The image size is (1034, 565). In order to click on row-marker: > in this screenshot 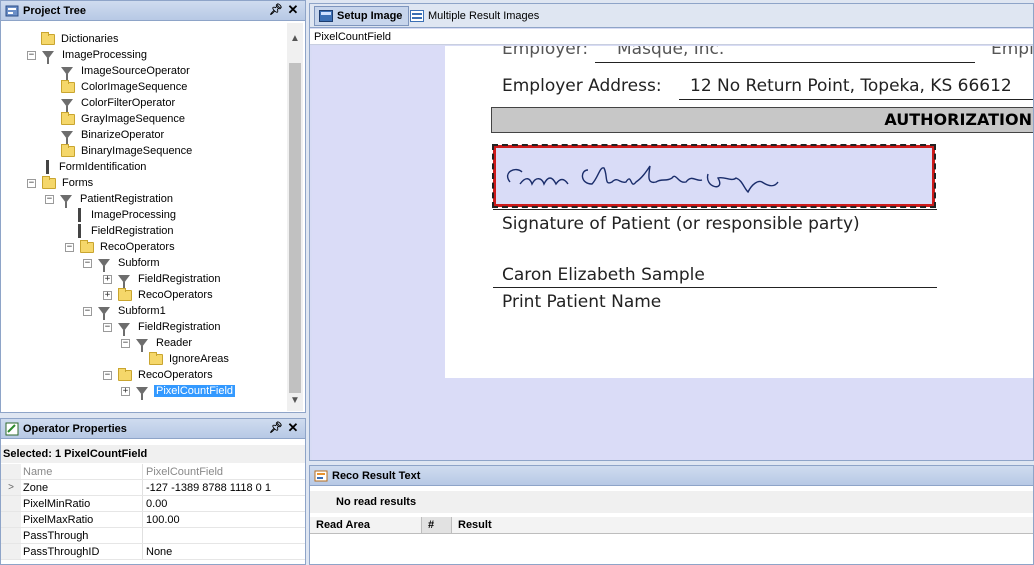, I will do `click(11, 487)`.